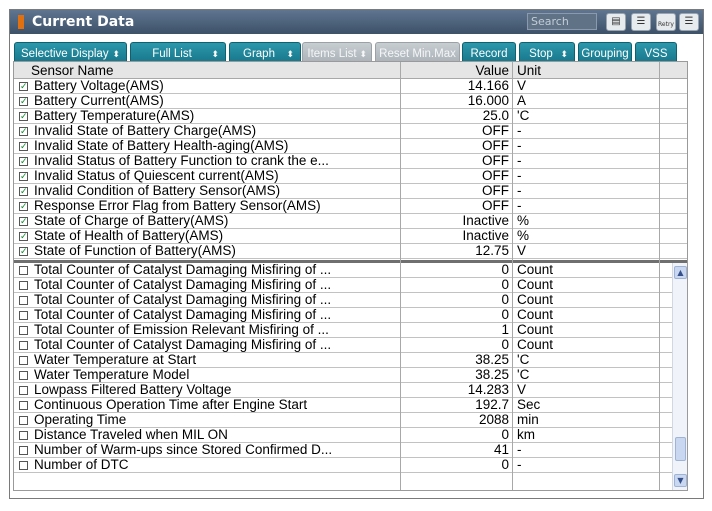 The height and width of the screenshot is (511, 712). What do you see at coordinates (115, 360) in the screenshot?
I see `sensor-name: Water Temperature at Start` at bounding box center [115, 360].